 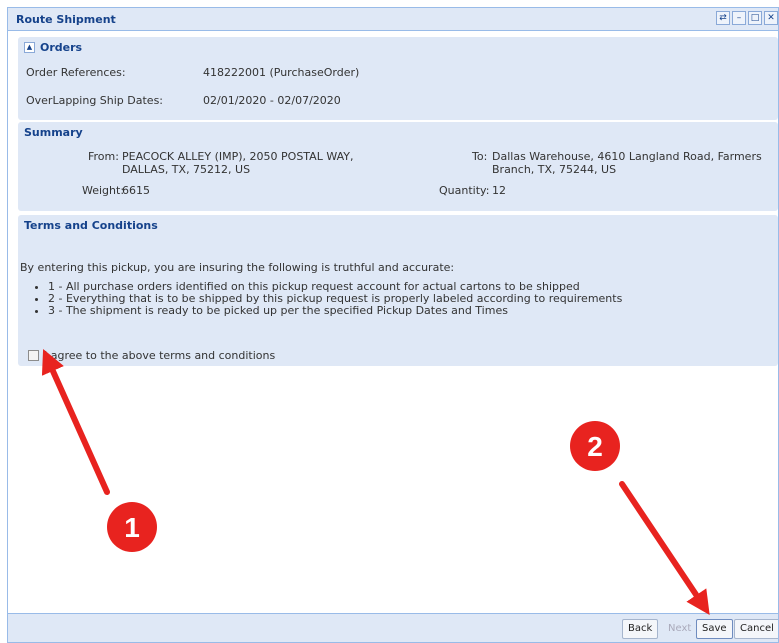 I want to click on marker-1-number: 1, so click(x=132, y=527).